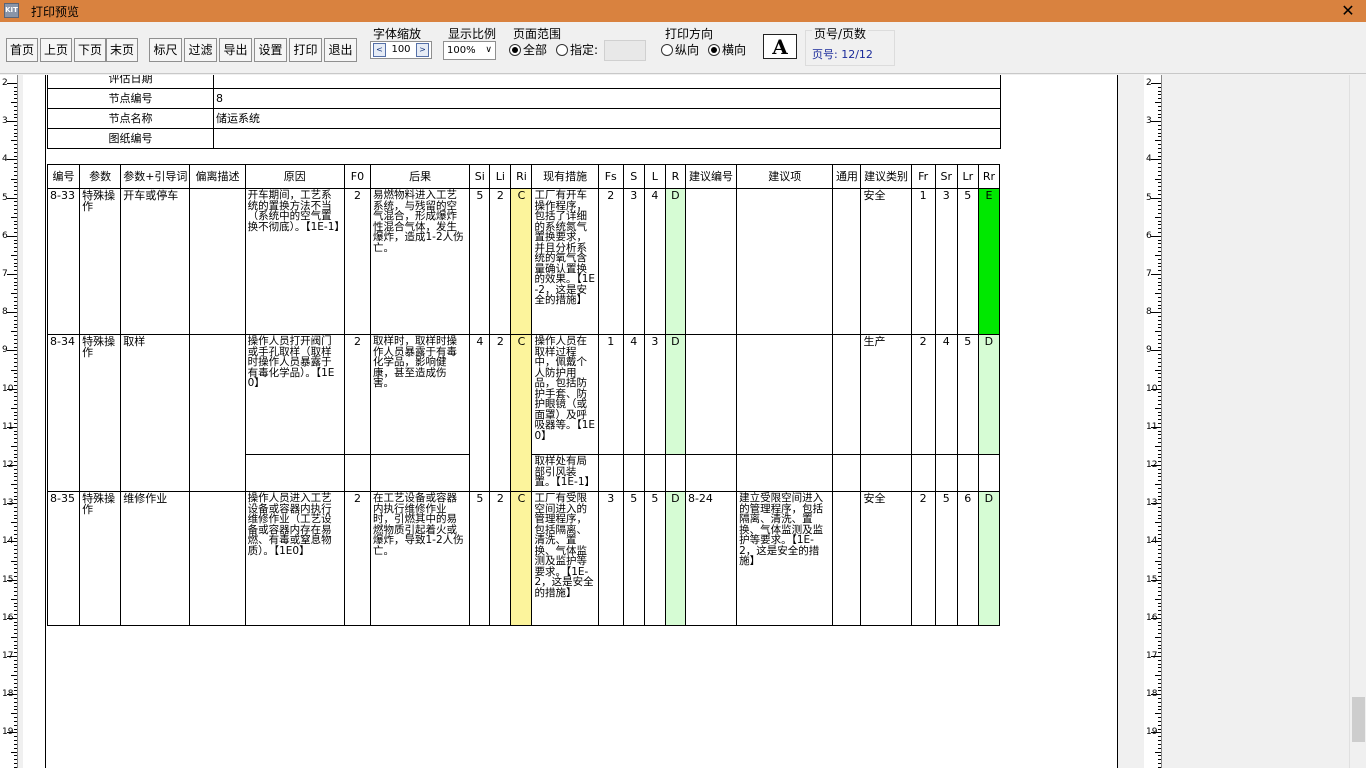 The image size is (1366, 768). Describe the element at coordinates (610, 394) in the screenshot. I see `cell-fs: 1` at that location.